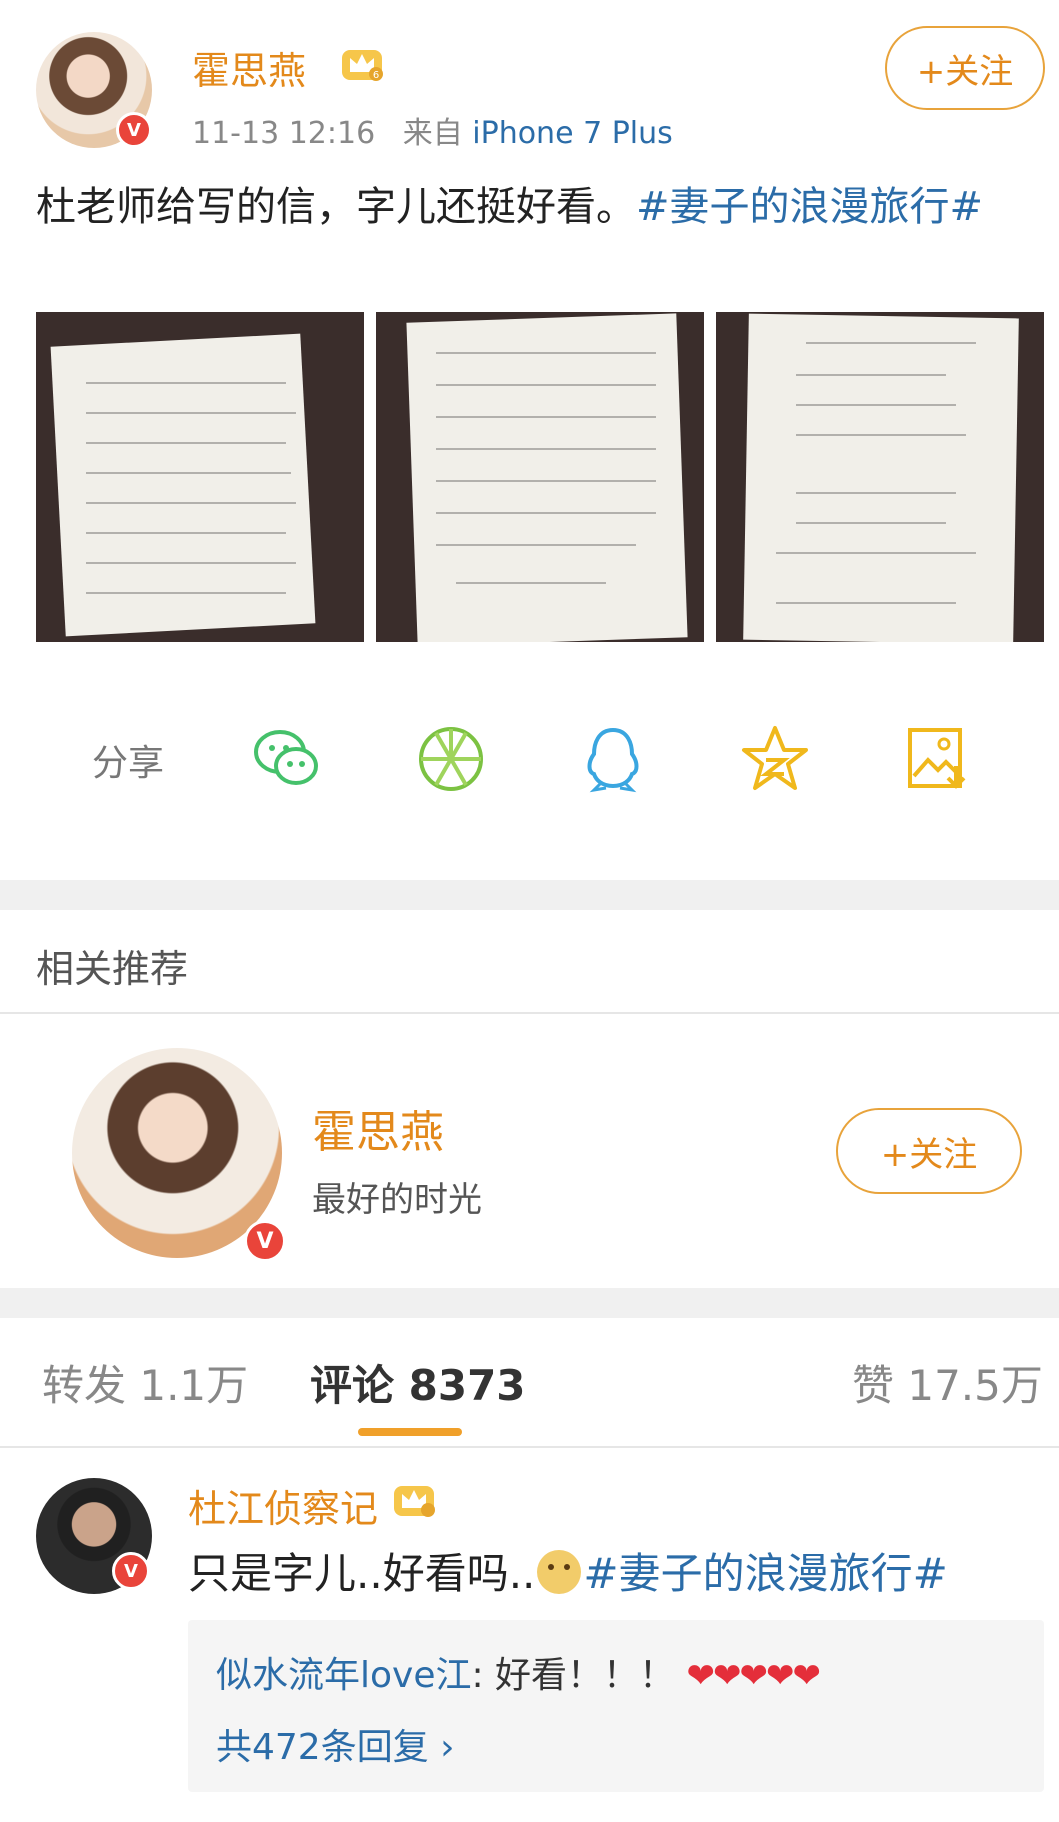 This screenshot has height=1822, width=1059. I want to click on reply-box: 似水流年love江: 好看！！！ ❤❤❤❤❤ 共472条回复 ›, so click(616, 1706).